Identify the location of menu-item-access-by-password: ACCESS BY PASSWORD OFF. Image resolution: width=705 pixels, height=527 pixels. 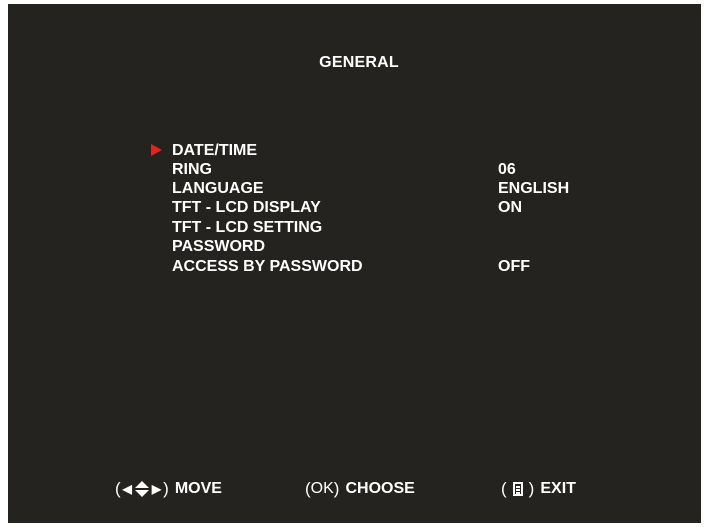
(354, 267).